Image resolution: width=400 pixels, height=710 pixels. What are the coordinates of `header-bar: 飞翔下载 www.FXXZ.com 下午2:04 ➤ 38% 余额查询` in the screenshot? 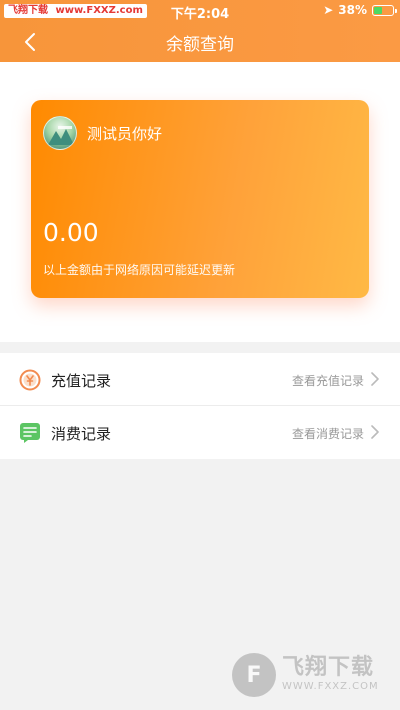 It's located at (200, 31).